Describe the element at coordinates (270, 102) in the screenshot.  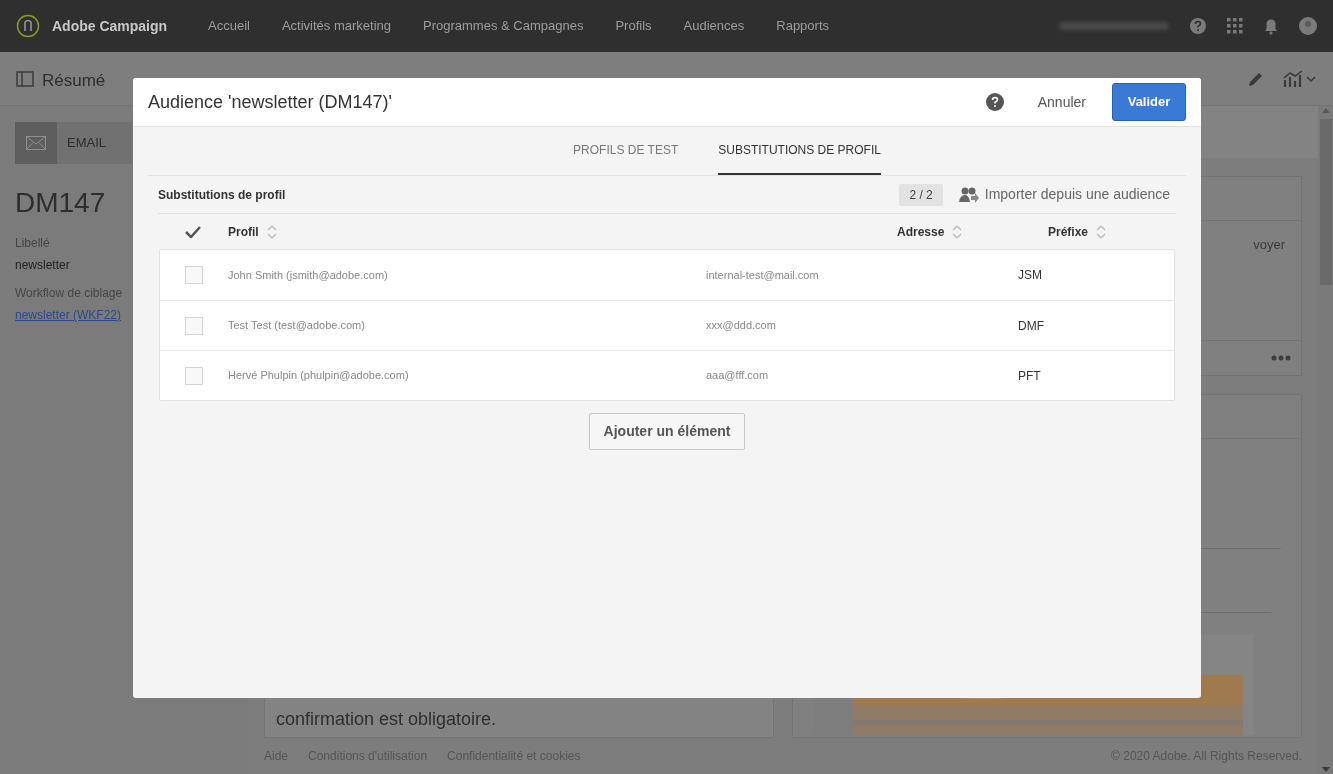
I see `dialog-title: Audience 'newsletter (DM147)'` at that location.